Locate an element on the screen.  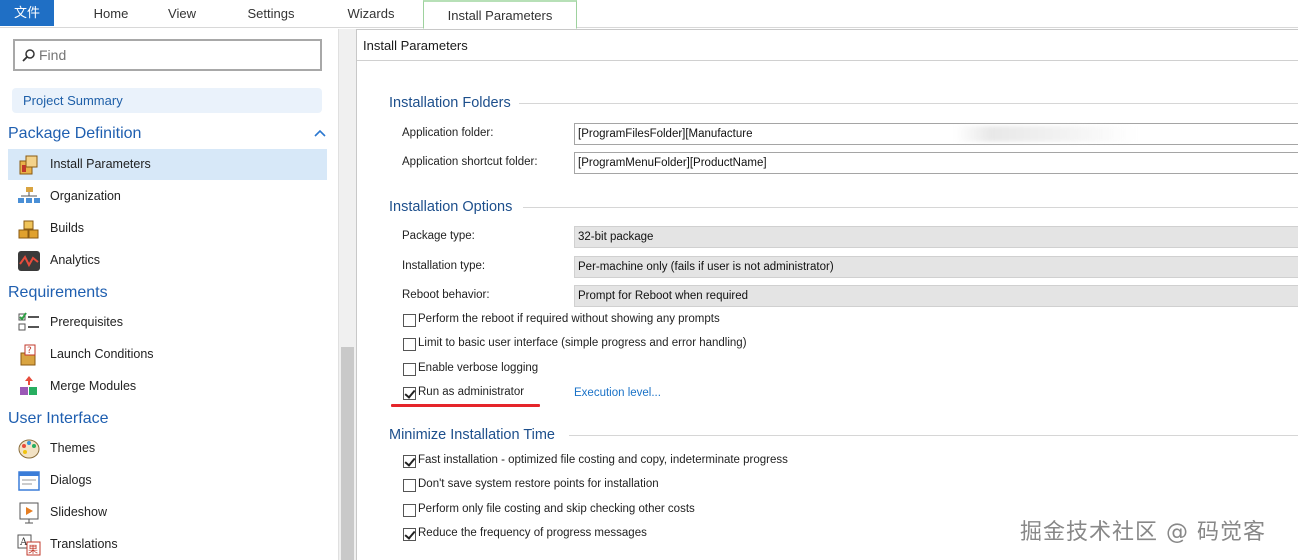
slideshow-icon is located at coordinates (29, 513).